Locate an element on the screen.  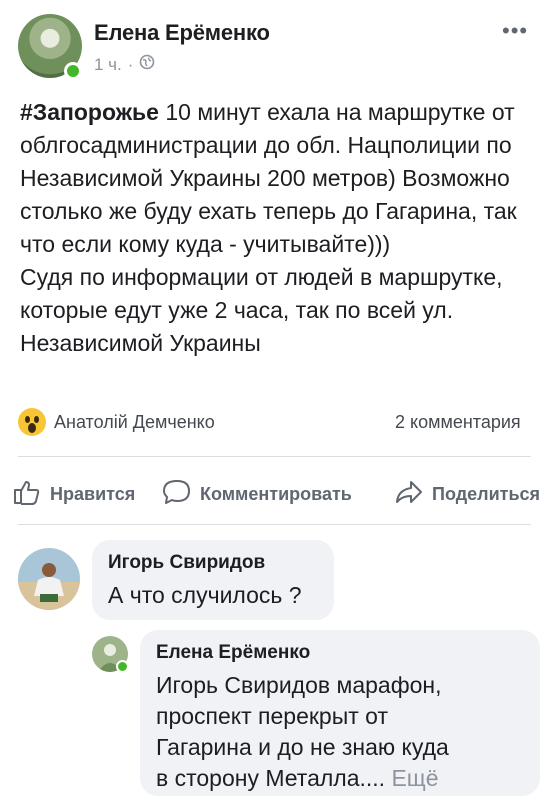
reactions-summary: Анатолій Демченко is located at coordinates (116, 422).